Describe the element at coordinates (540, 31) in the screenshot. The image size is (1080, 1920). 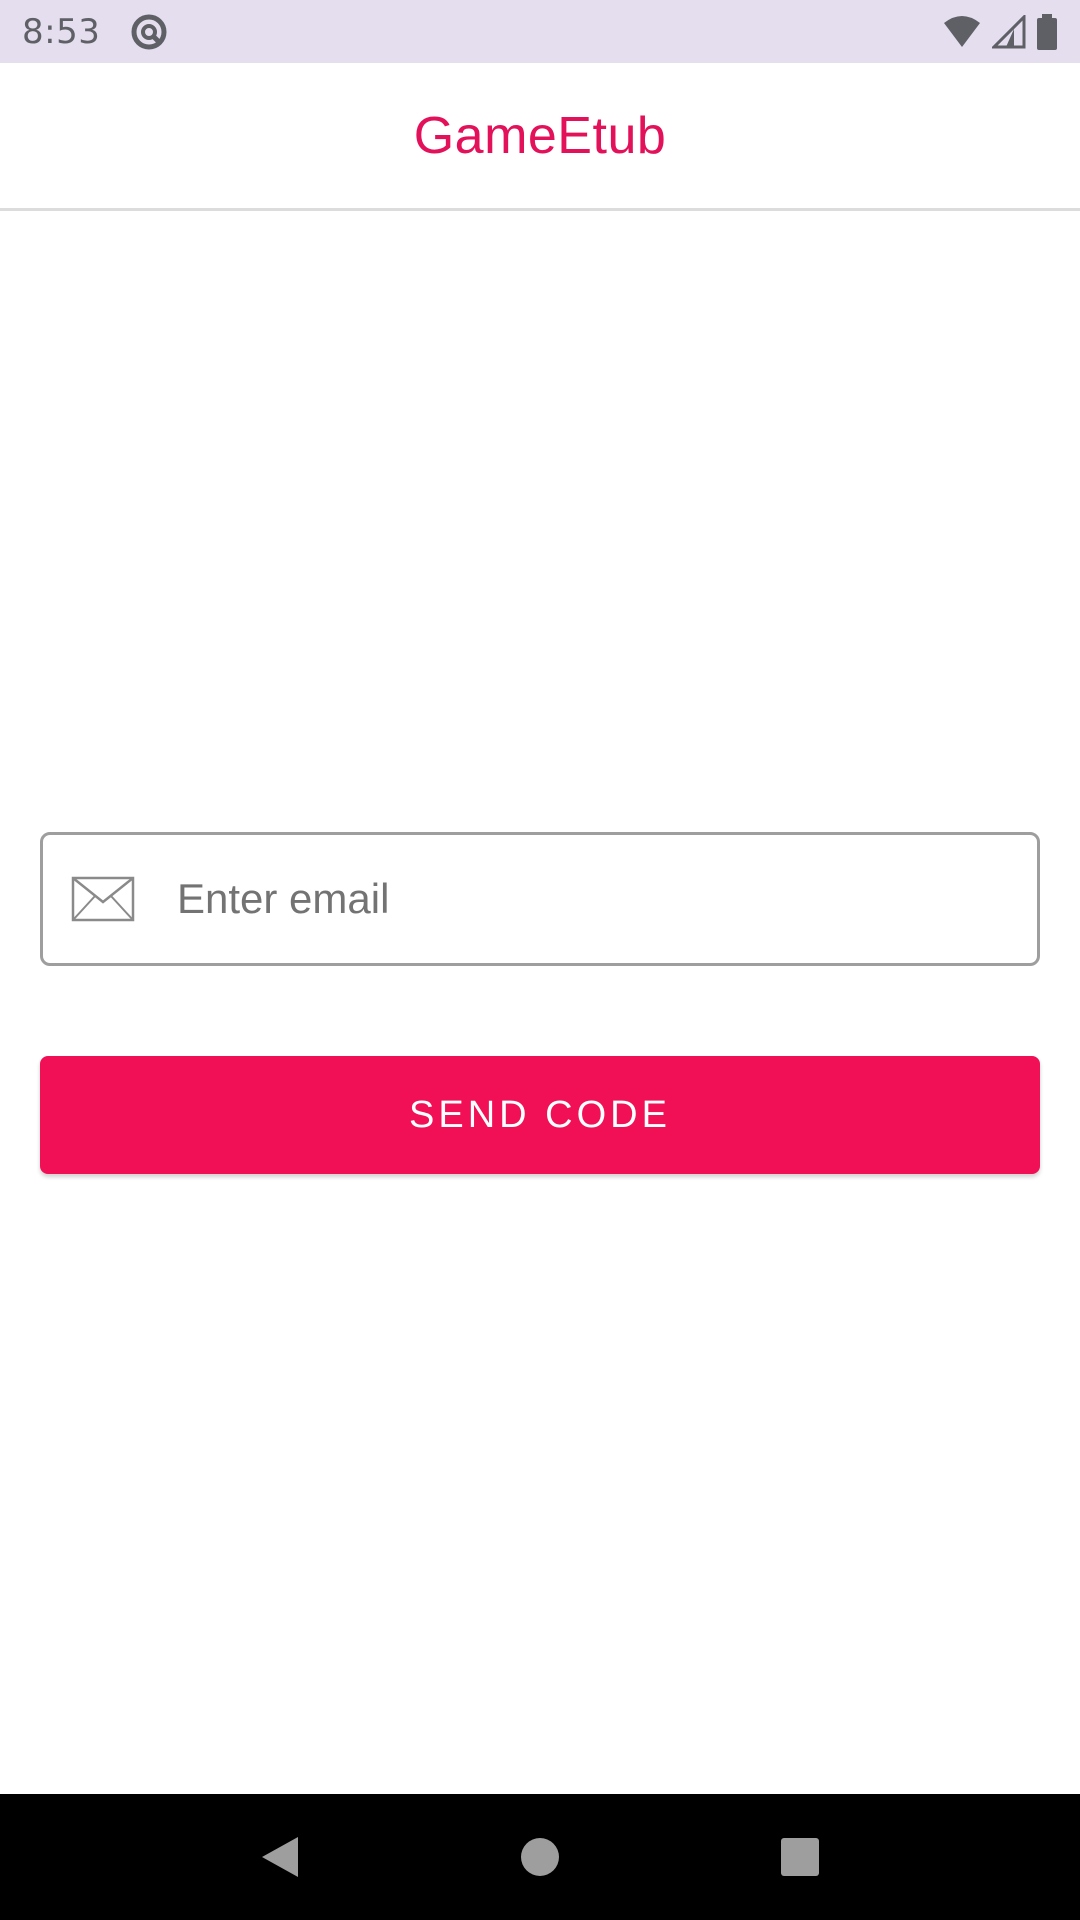
I see `status-bar: 8:53` at that location.